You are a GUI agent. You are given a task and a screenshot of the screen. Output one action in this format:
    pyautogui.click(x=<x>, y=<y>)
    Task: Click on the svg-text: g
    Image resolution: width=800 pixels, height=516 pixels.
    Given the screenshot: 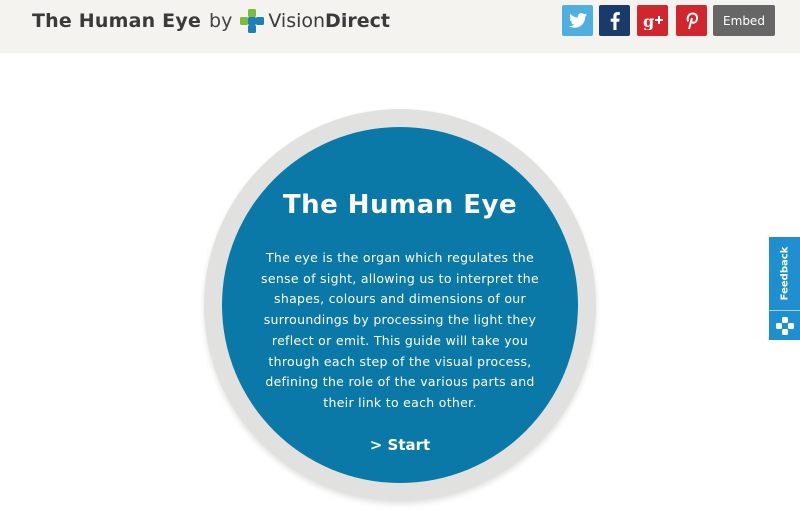 What is the action you would take?
    pyautogui.click(x=648, y=21)
    